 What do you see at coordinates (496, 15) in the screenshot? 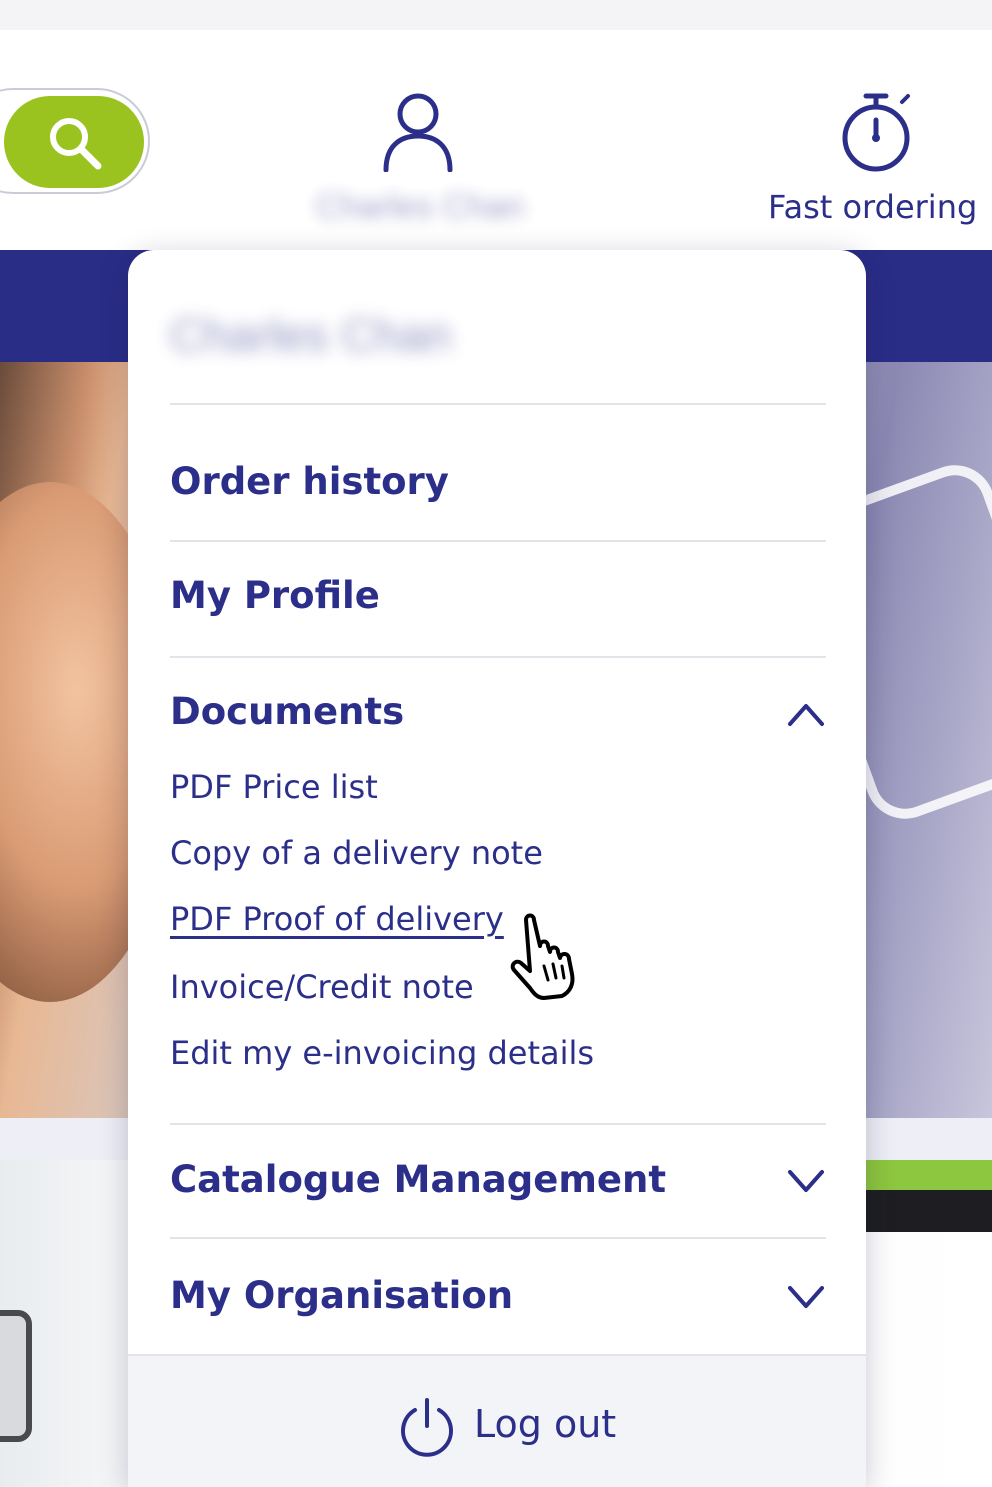
I see `browser-top-strip` at bounding box center [496, 15].